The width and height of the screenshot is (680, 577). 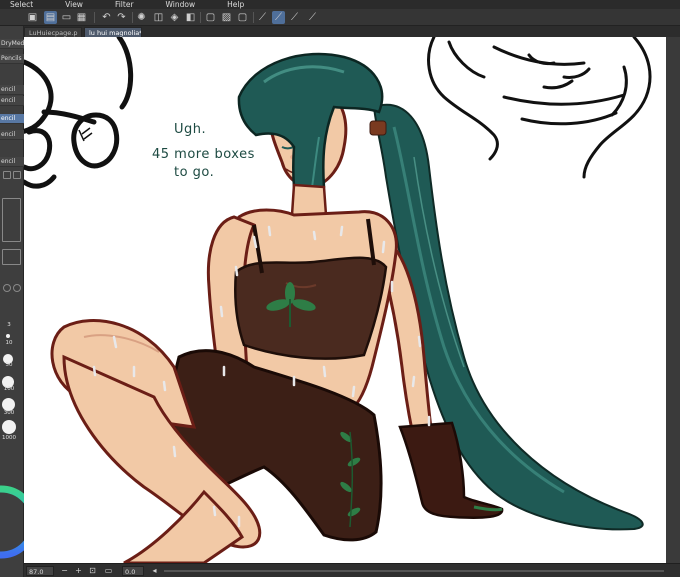 What do you see at coordinates (40, 571) in the screenshot?
I see `zoom-field: 87.0` at bounding box center [40, 571].